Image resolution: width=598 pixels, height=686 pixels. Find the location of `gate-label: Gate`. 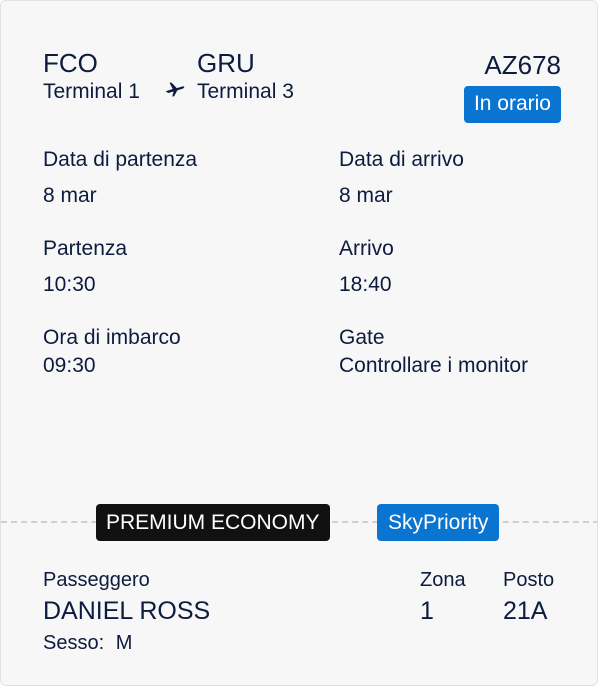

gate-label: Gate is located at coordinates (362, 337).